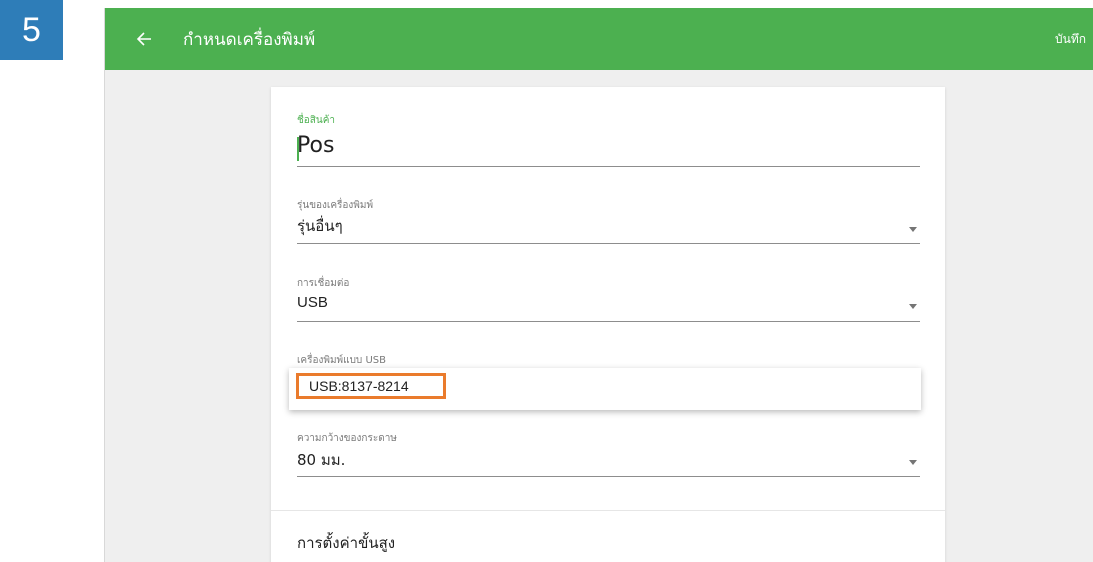  What do you see at coordinates (359, 386) in the screenshot?
I see `usb-printer-option: USB:8137-8214` at bounding box center [359, 386].